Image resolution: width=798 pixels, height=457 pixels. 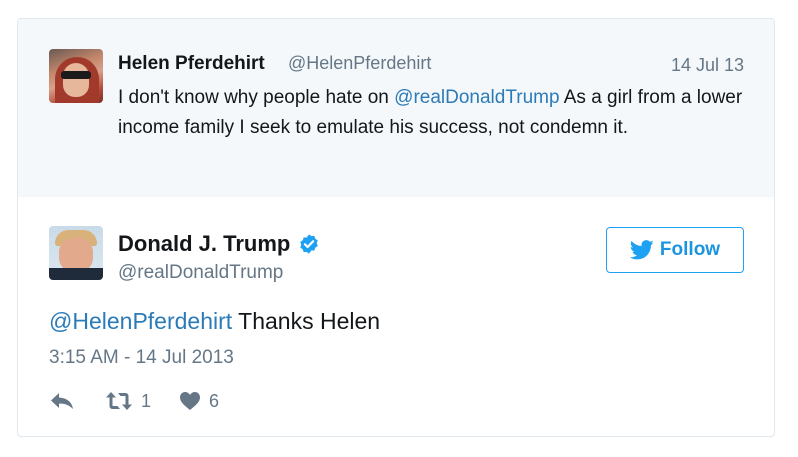 What do you see at coordinates (146, 400) in the screenshot?
I see `retweet-count: 1` at bounding box center [146, 400].